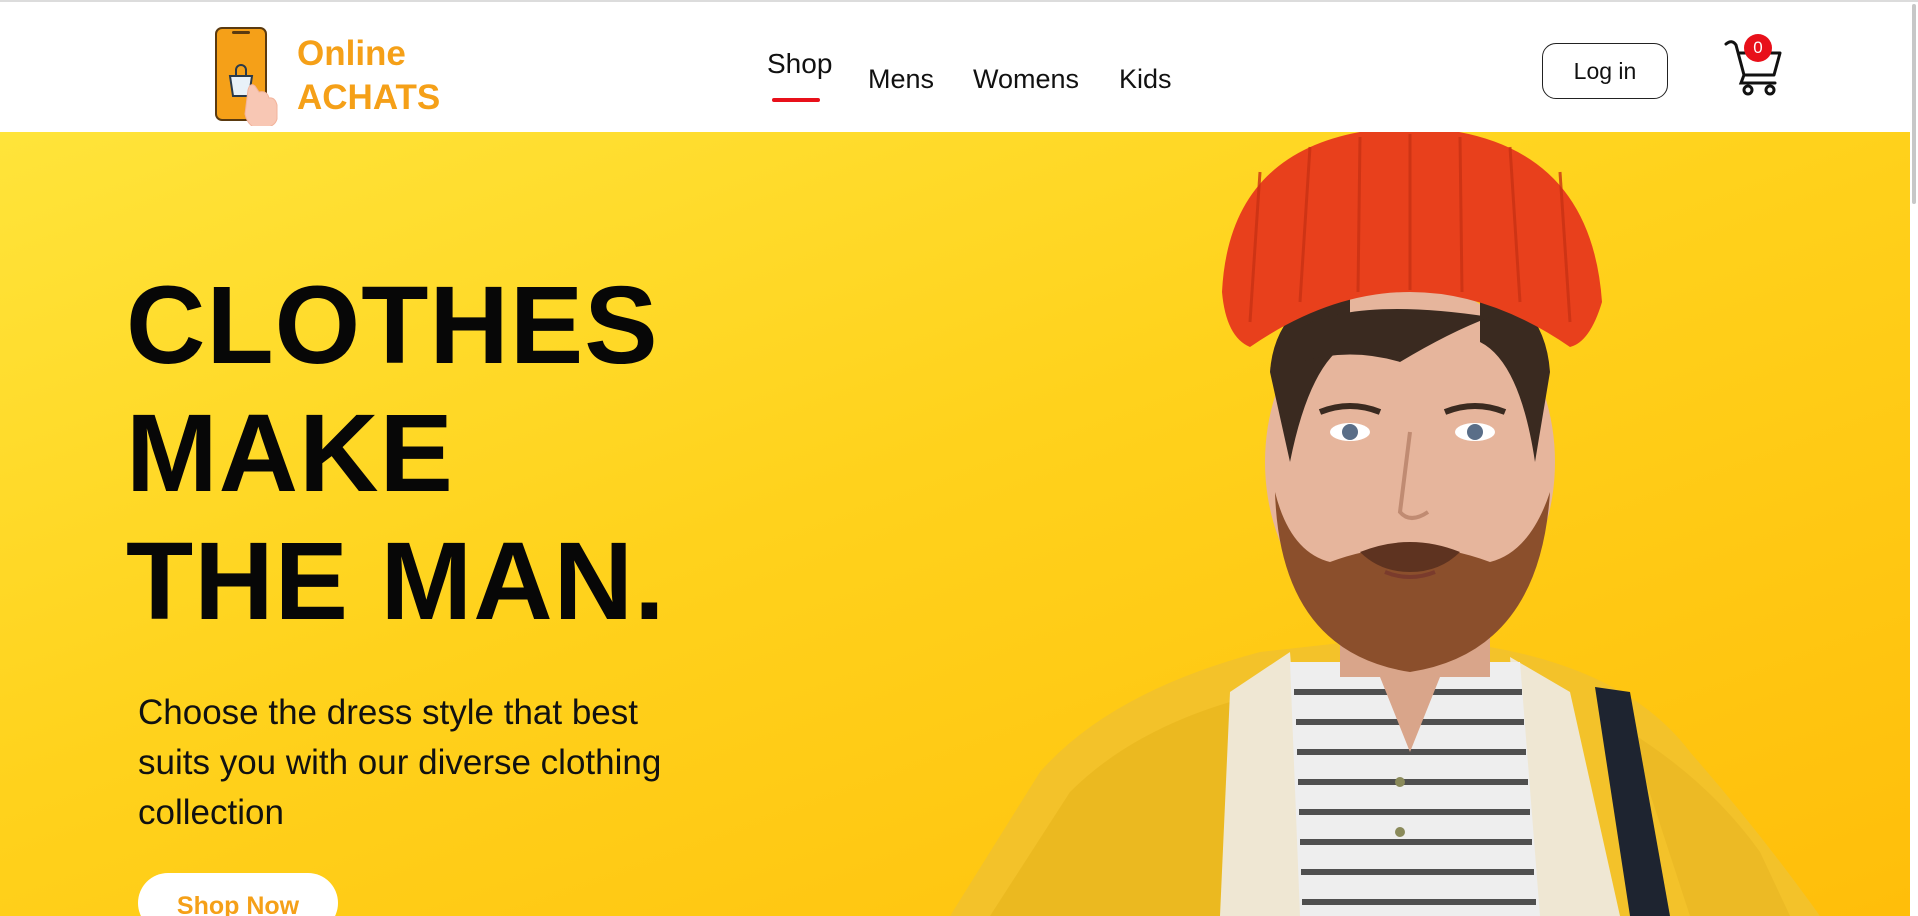  I want to click on nav-item-shop: Shop, so click(799, 64).